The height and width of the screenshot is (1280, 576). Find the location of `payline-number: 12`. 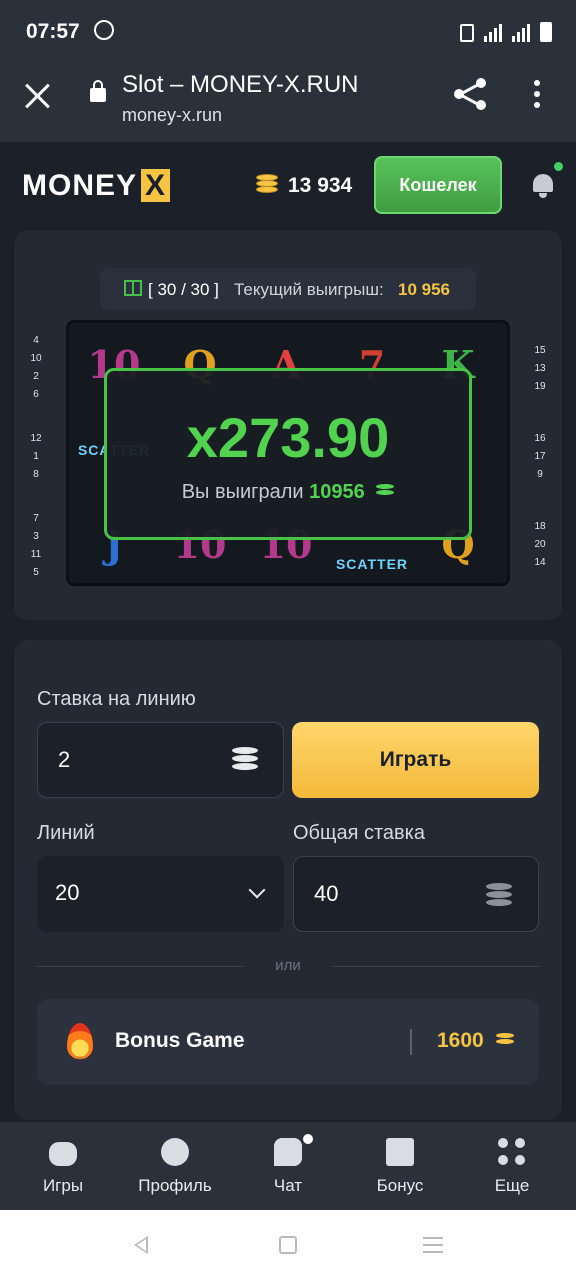

payline-number: 12 is located at coordinates (36, 438).